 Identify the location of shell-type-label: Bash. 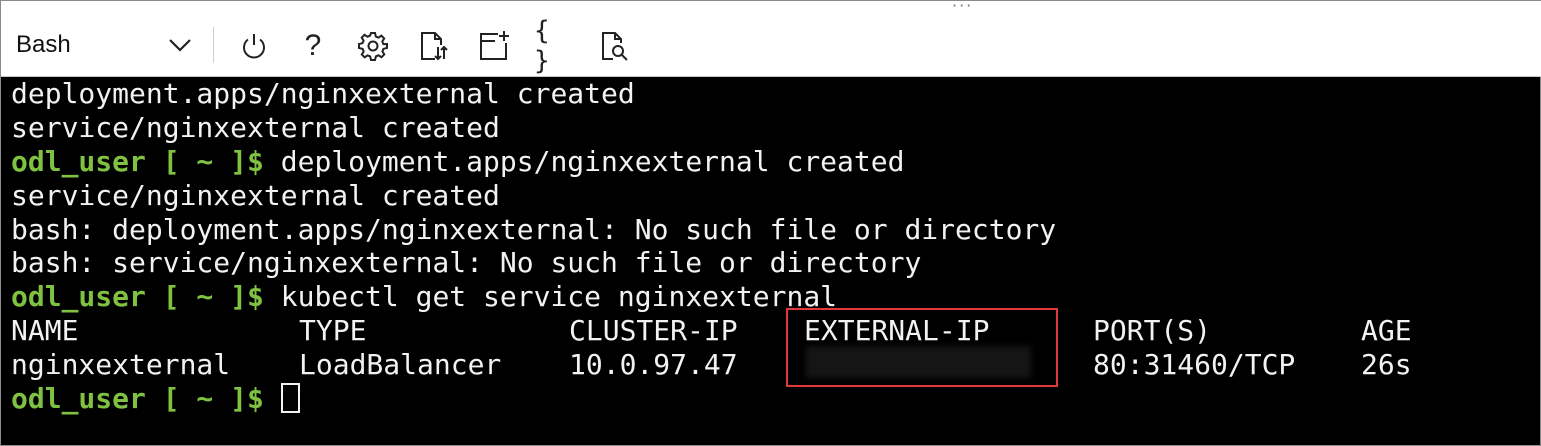
(43, 44).